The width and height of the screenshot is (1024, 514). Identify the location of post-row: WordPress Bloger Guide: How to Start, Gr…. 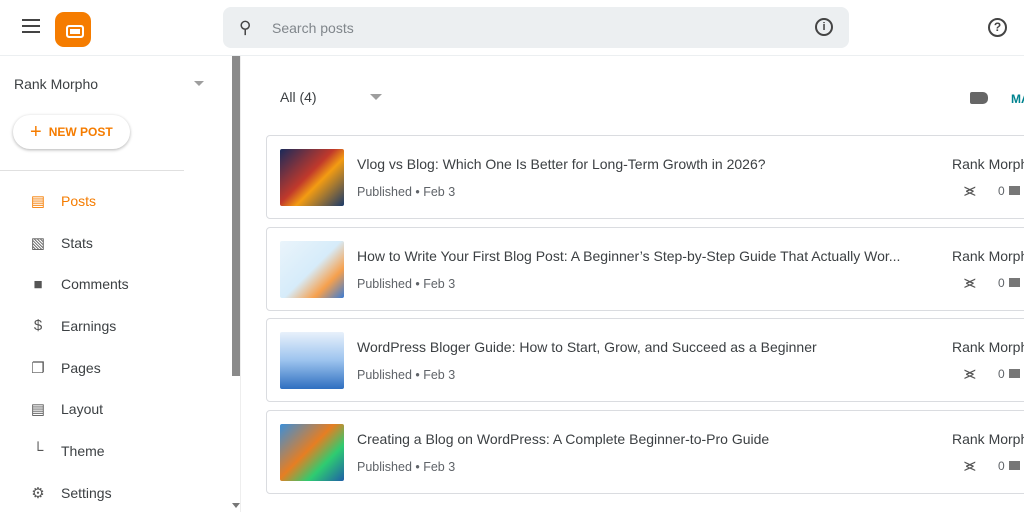
(645, 360).